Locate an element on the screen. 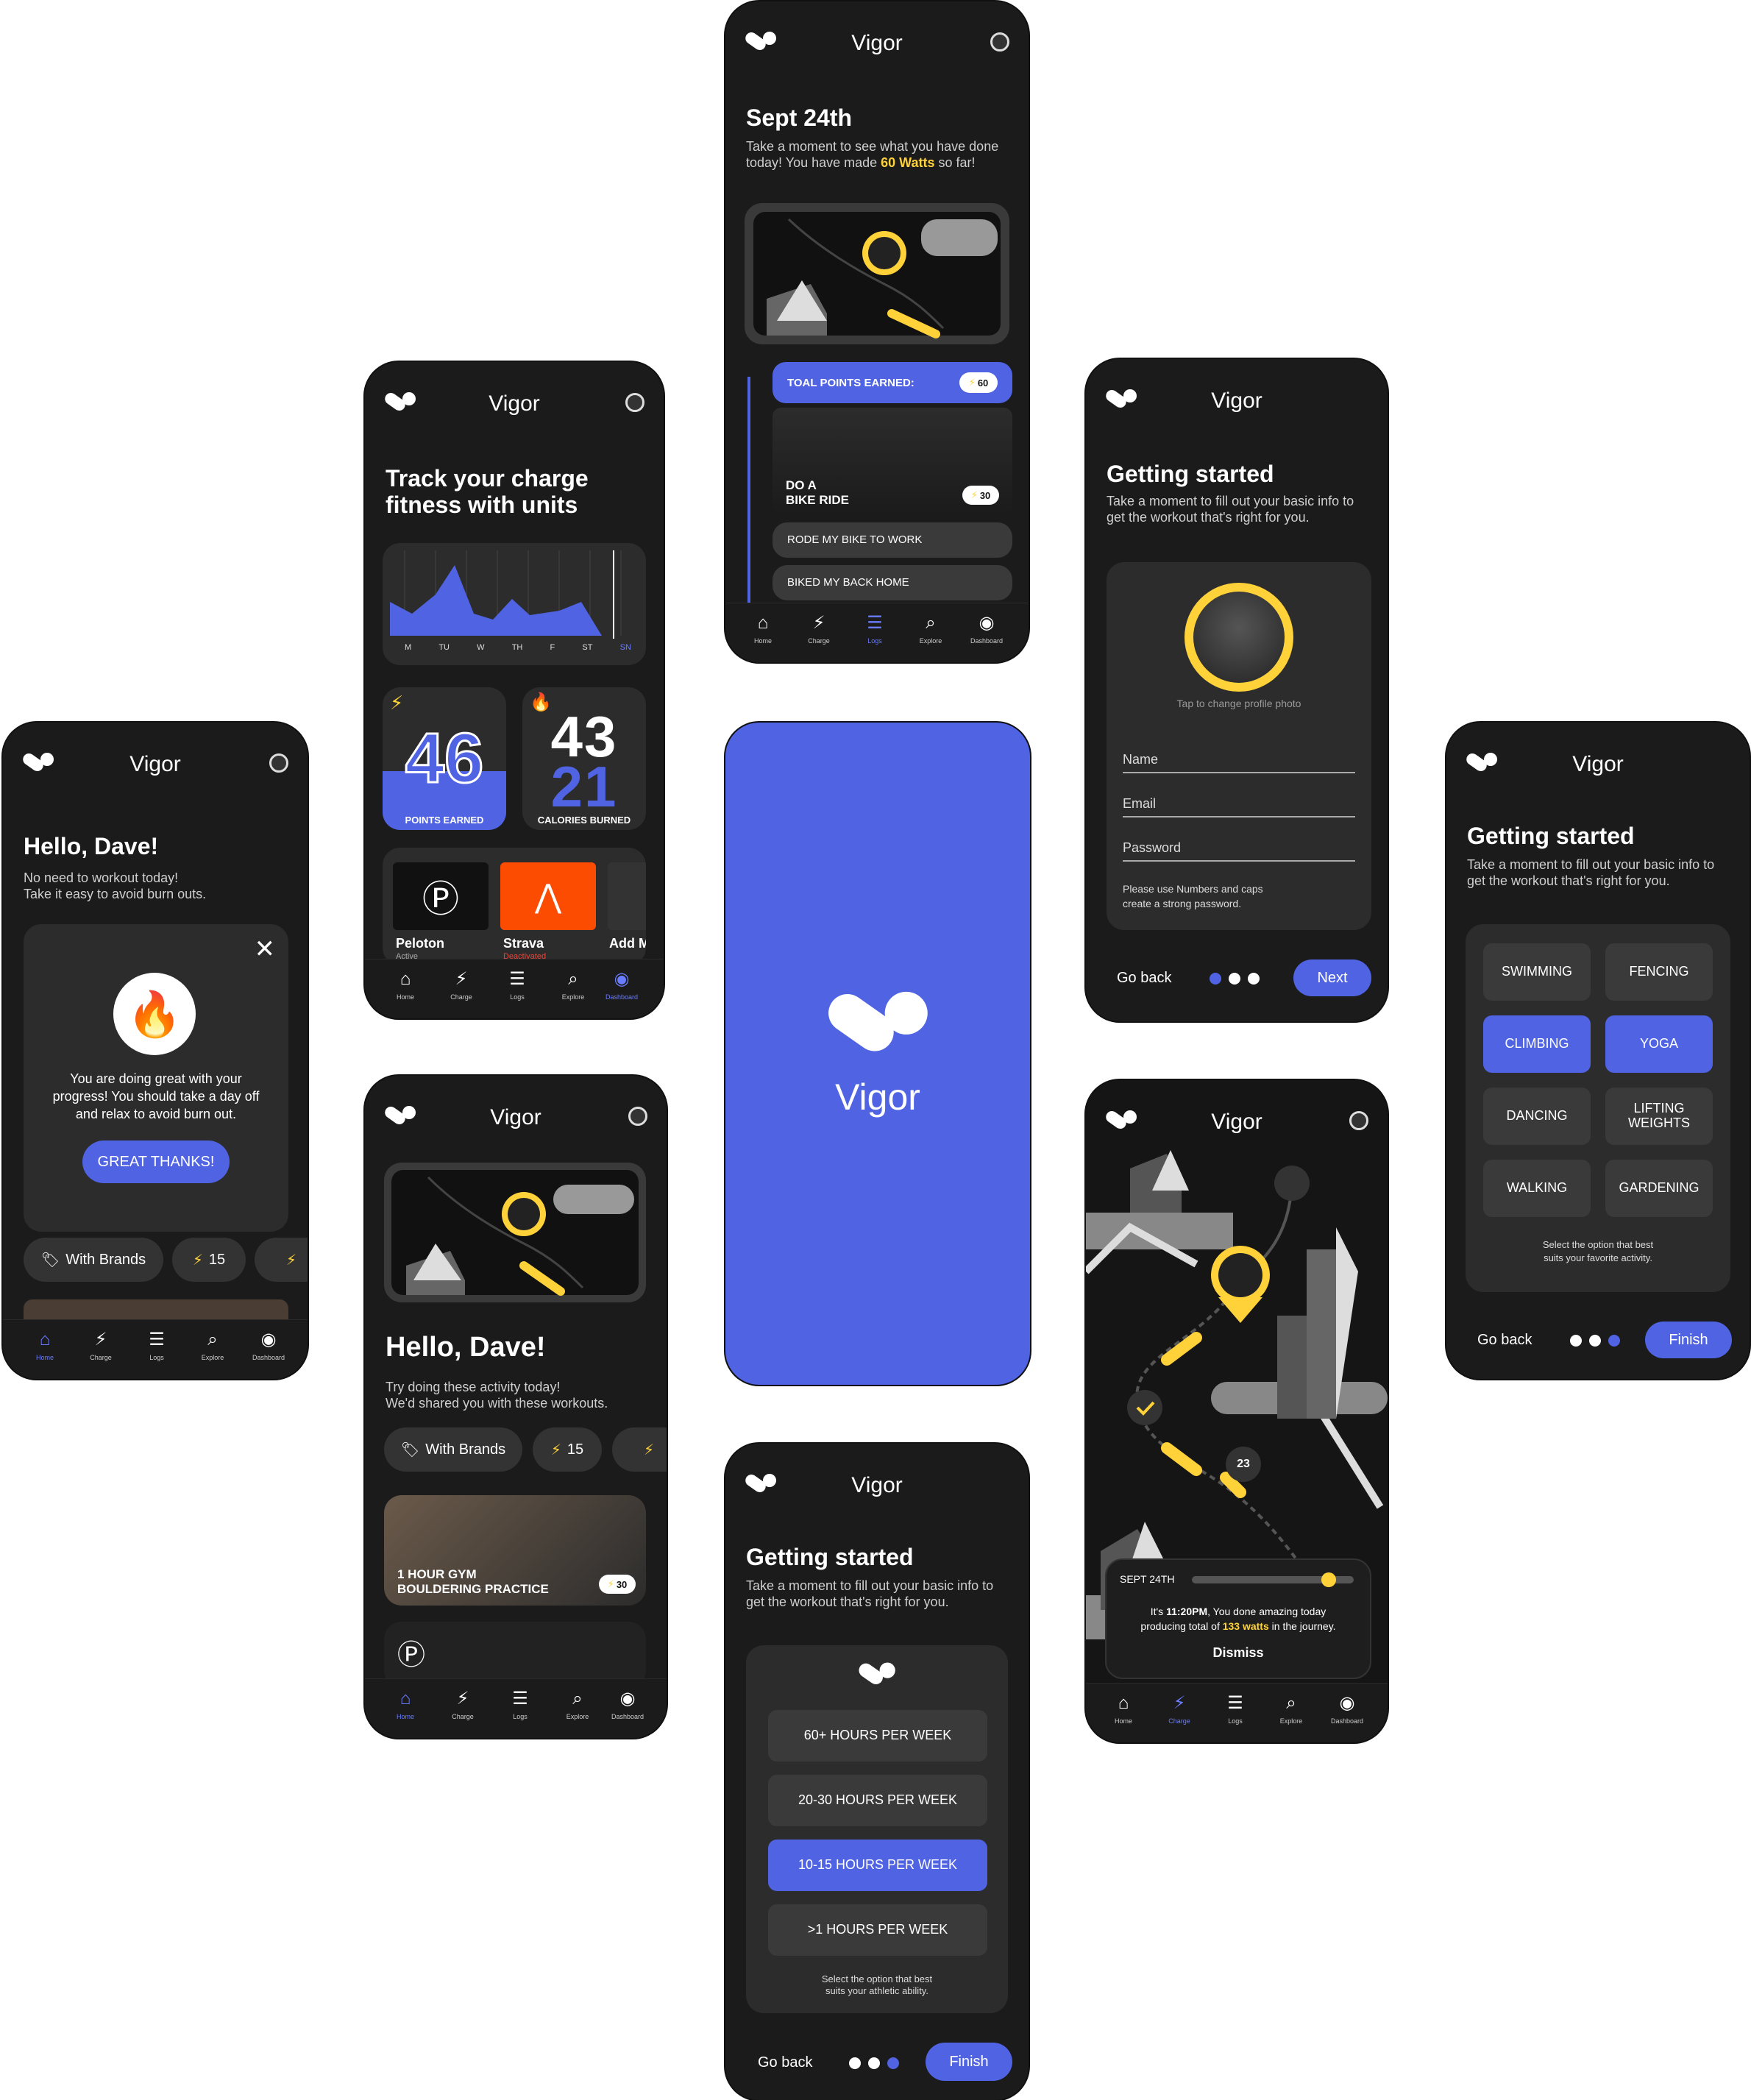 This screenshot has height=2100, width=1751. add-brand-tile is located at coordinates (627, 896).